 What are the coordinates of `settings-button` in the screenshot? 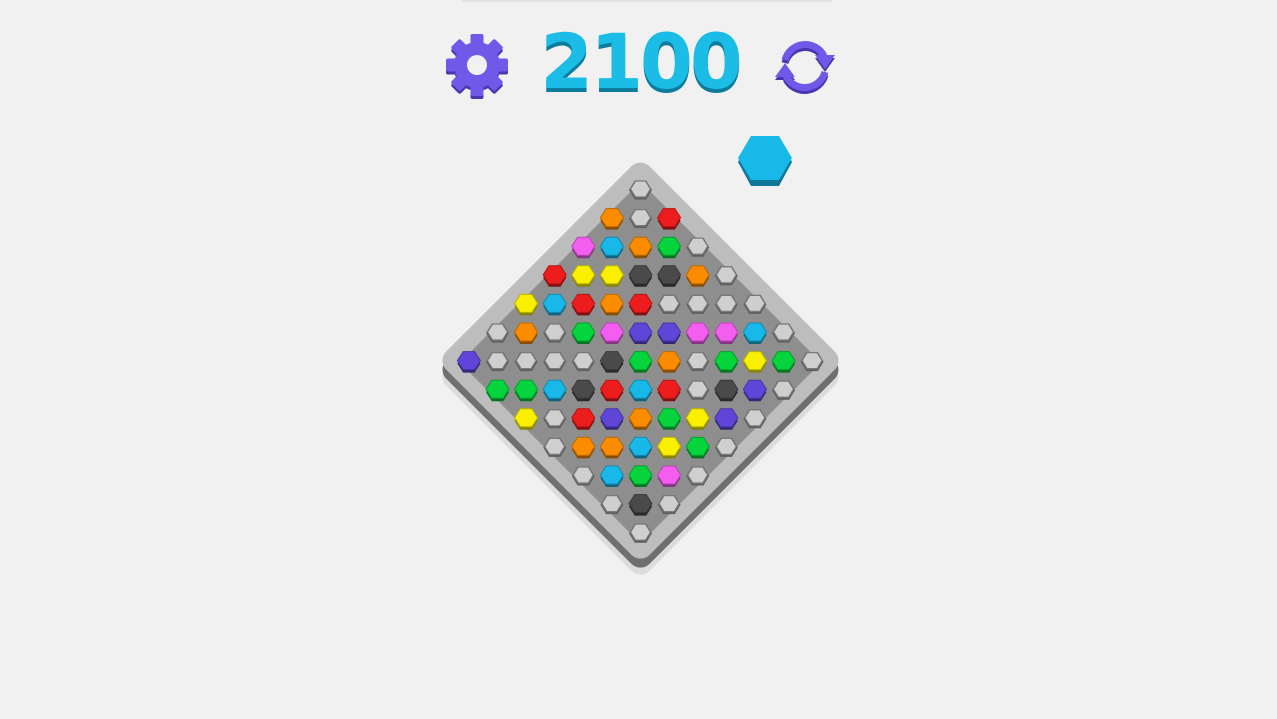 It's located at (477, 65).